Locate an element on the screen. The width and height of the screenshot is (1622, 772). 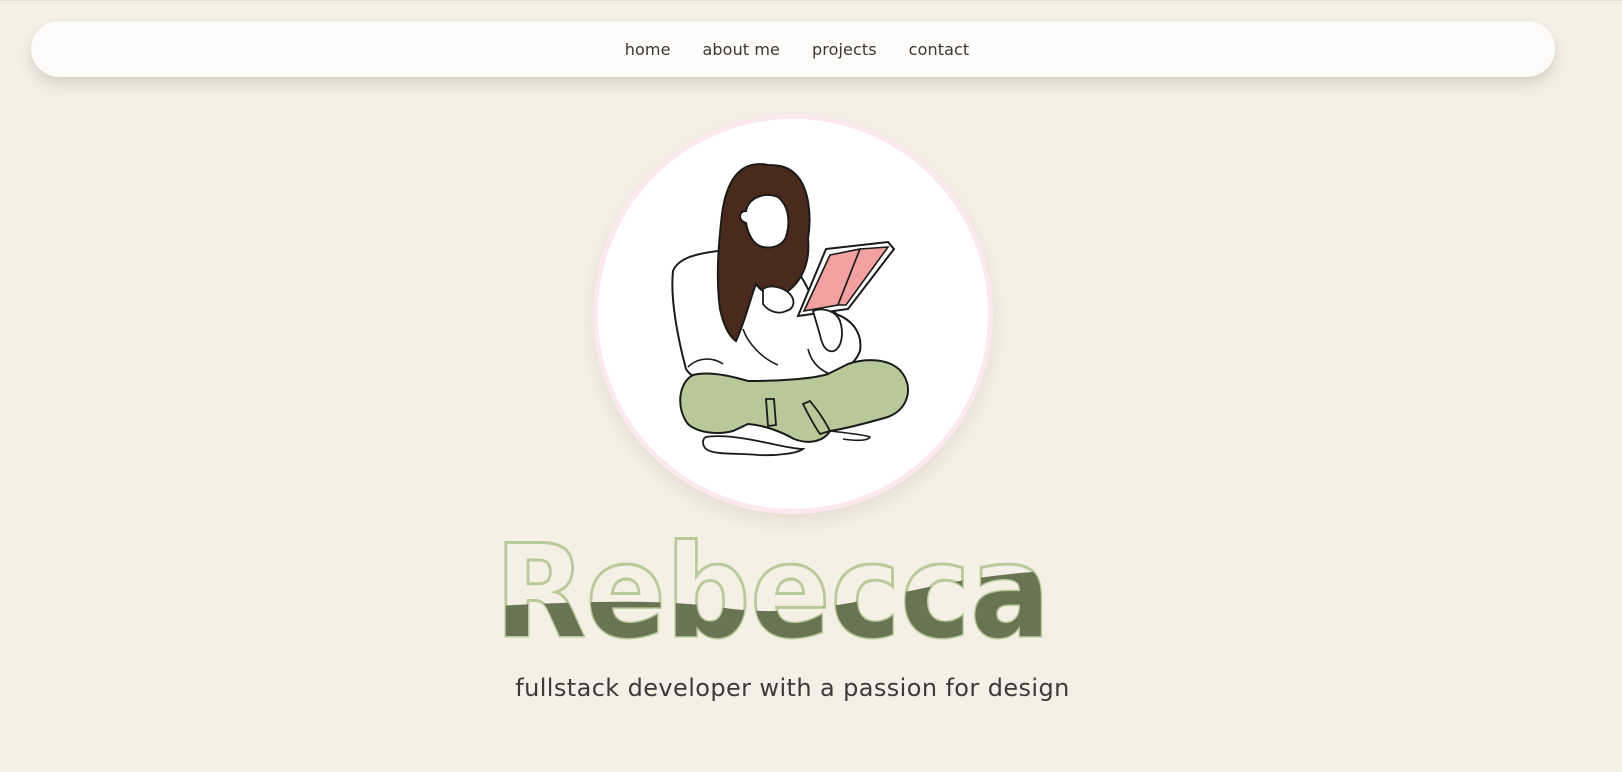
nav-link-projects: projects is located at coordinates (844, 49).